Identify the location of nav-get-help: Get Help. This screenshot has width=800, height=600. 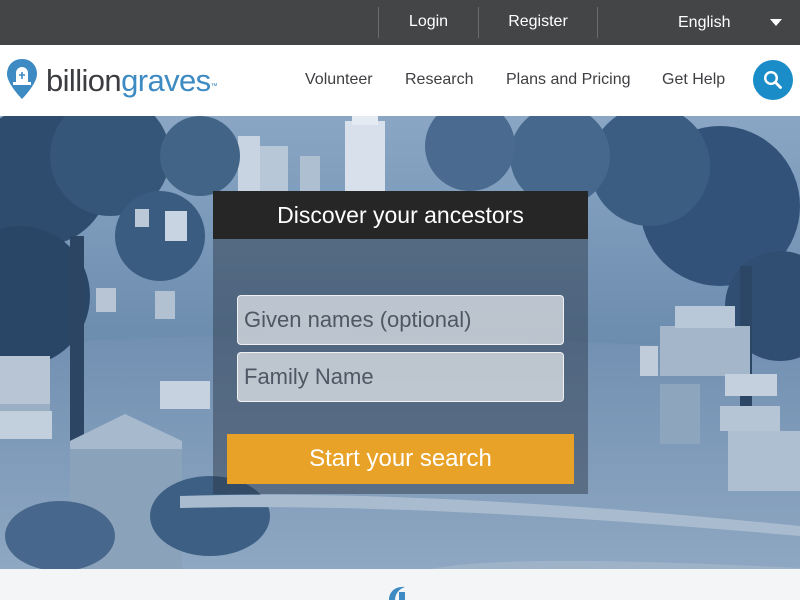
(693, 80).